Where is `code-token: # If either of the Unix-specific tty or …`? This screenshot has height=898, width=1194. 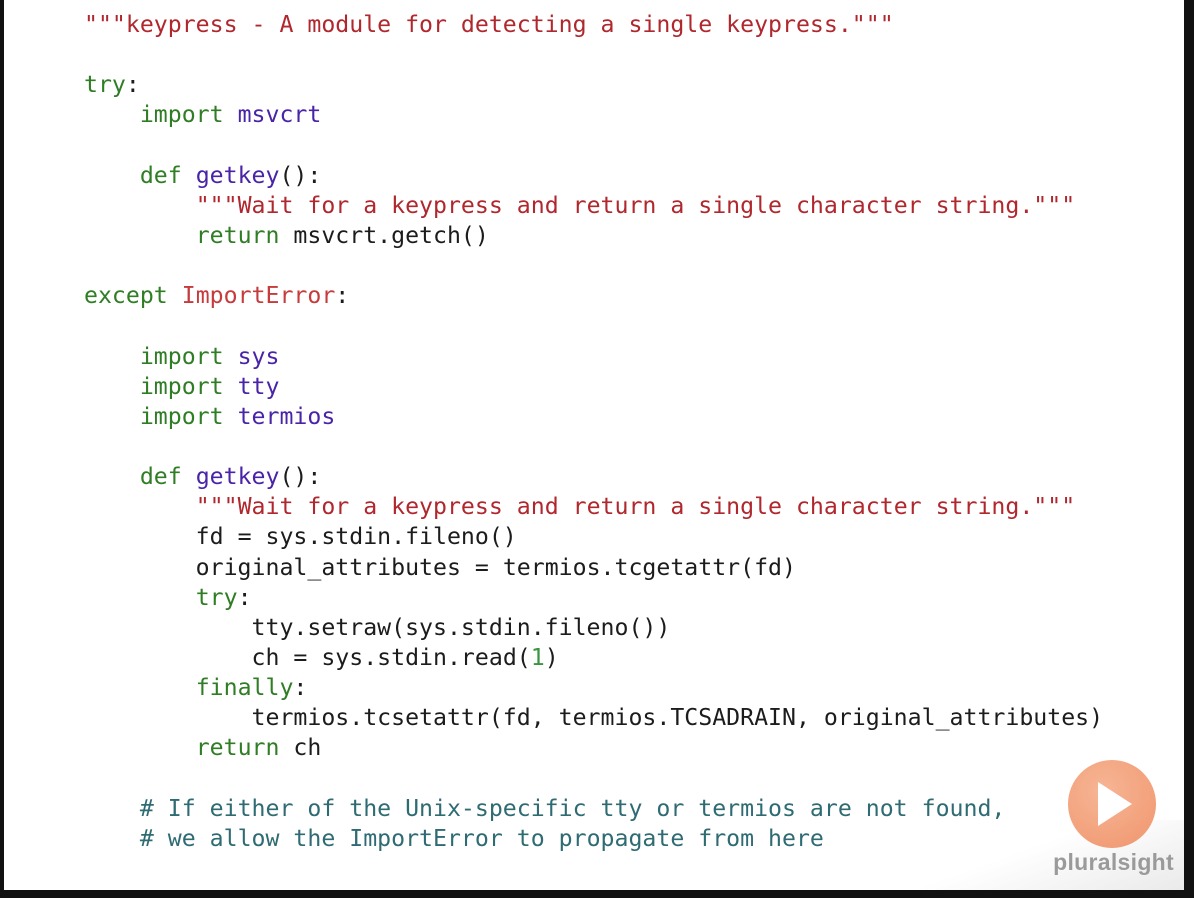
code-token: # If either of the Unix-specific tty or … is located at coordinates (572, 808).